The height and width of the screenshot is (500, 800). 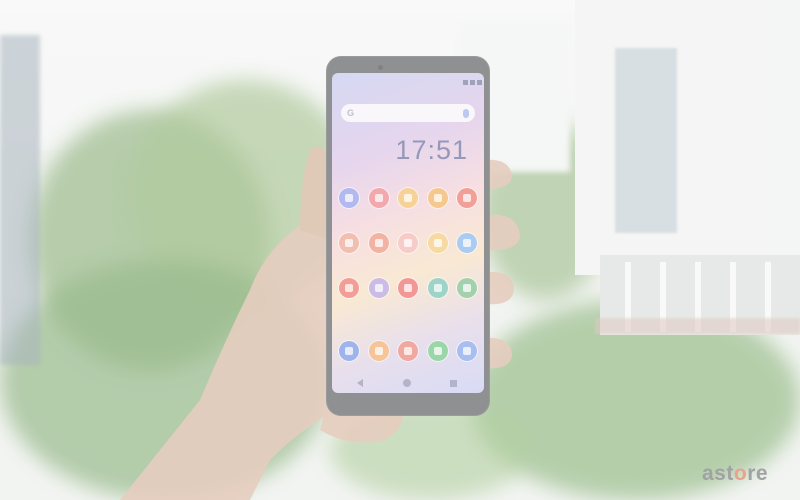 What do you see at coordinates (437, 288) in the screenshot?
I see `play-store-icon` at bounding box center [437, 288].